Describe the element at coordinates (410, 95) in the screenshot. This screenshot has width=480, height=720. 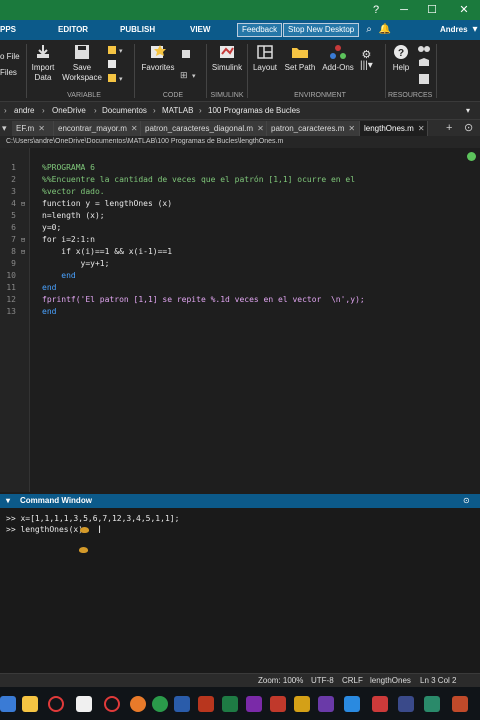
I see `group-resources: RESOURCES` at that location.